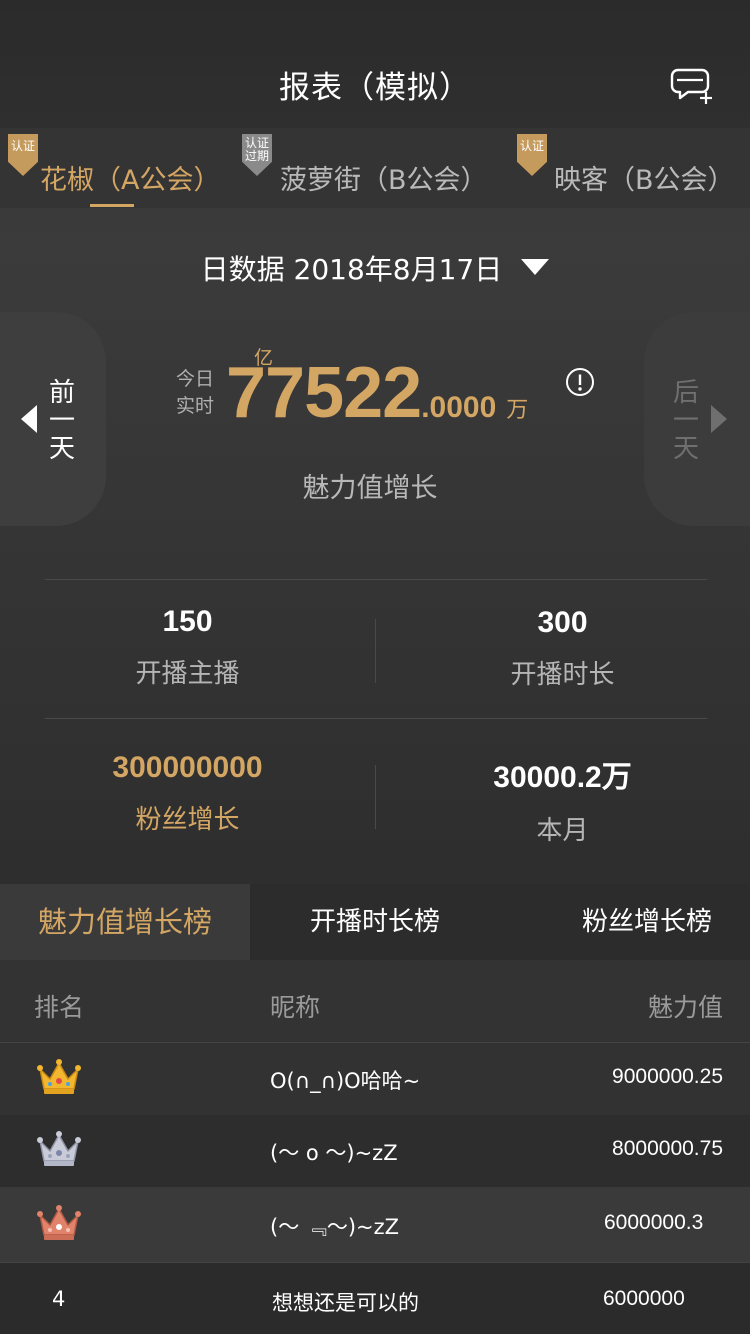 Image resolution: width=750 pixels, height=1334 pixels. I want to click on chevron-right-icon, so click(719, 419).